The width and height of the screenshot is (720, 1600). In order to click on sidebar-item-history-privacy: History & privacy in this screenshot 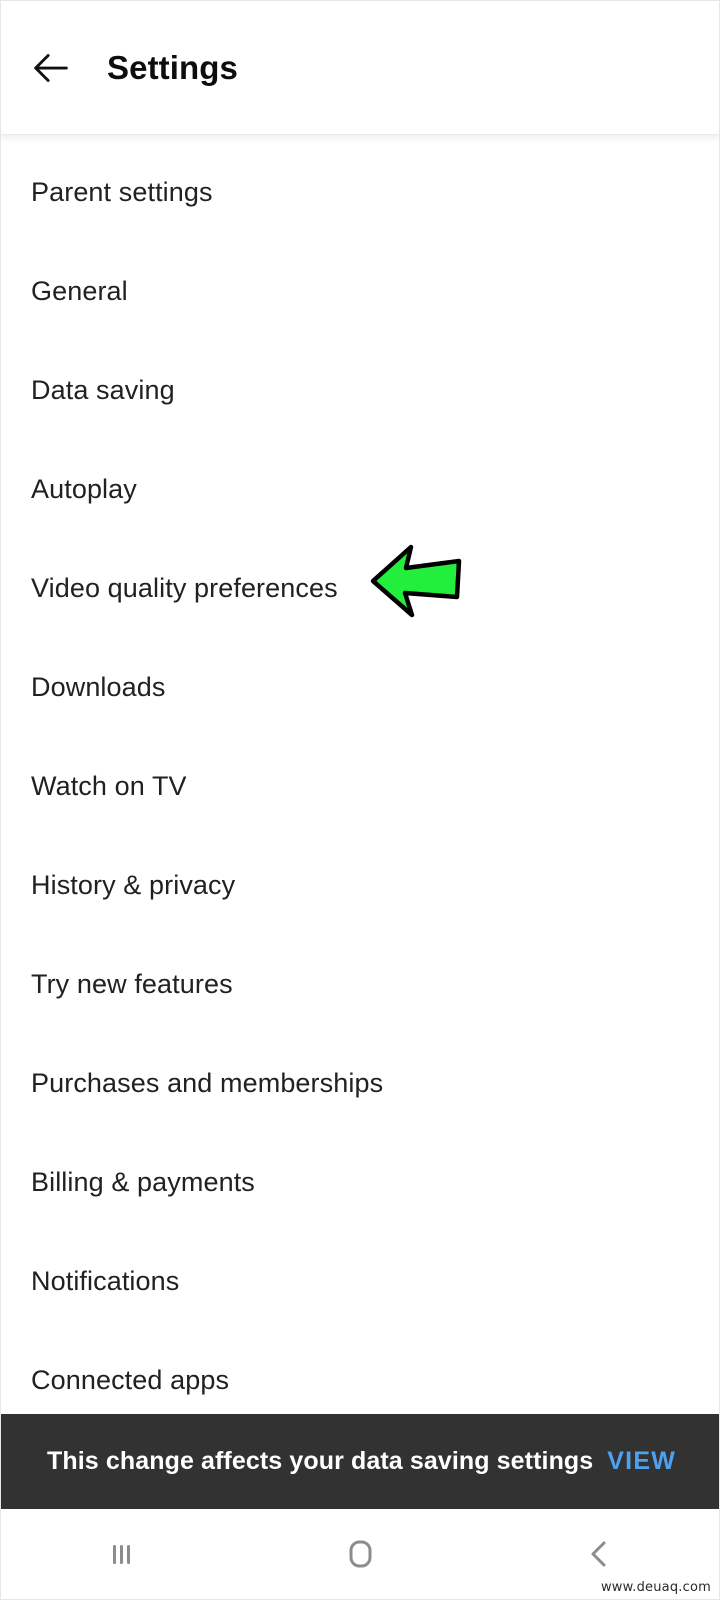, I will do `click(360, 885)`.